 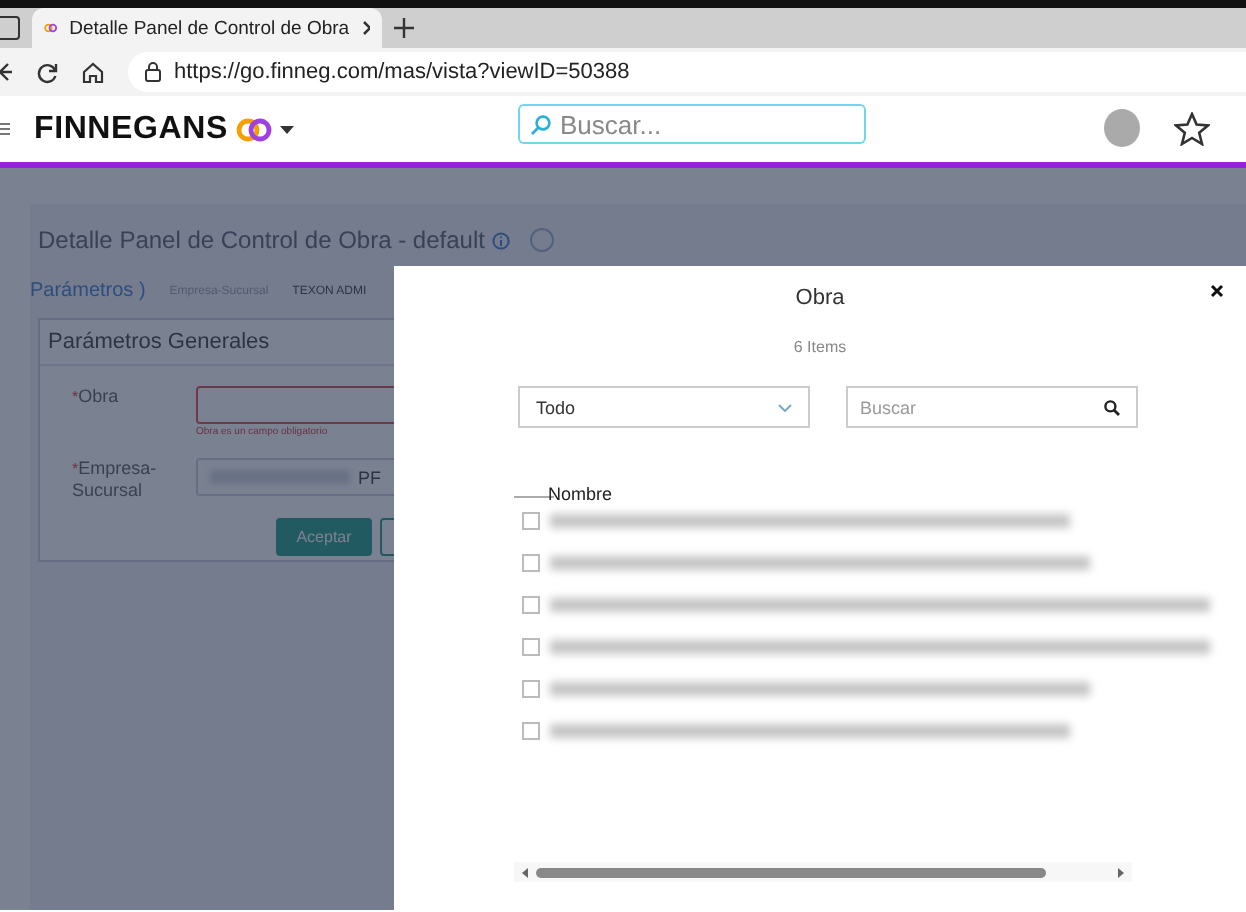 I want to click on chevron-icon, so click(x=785, y=407).